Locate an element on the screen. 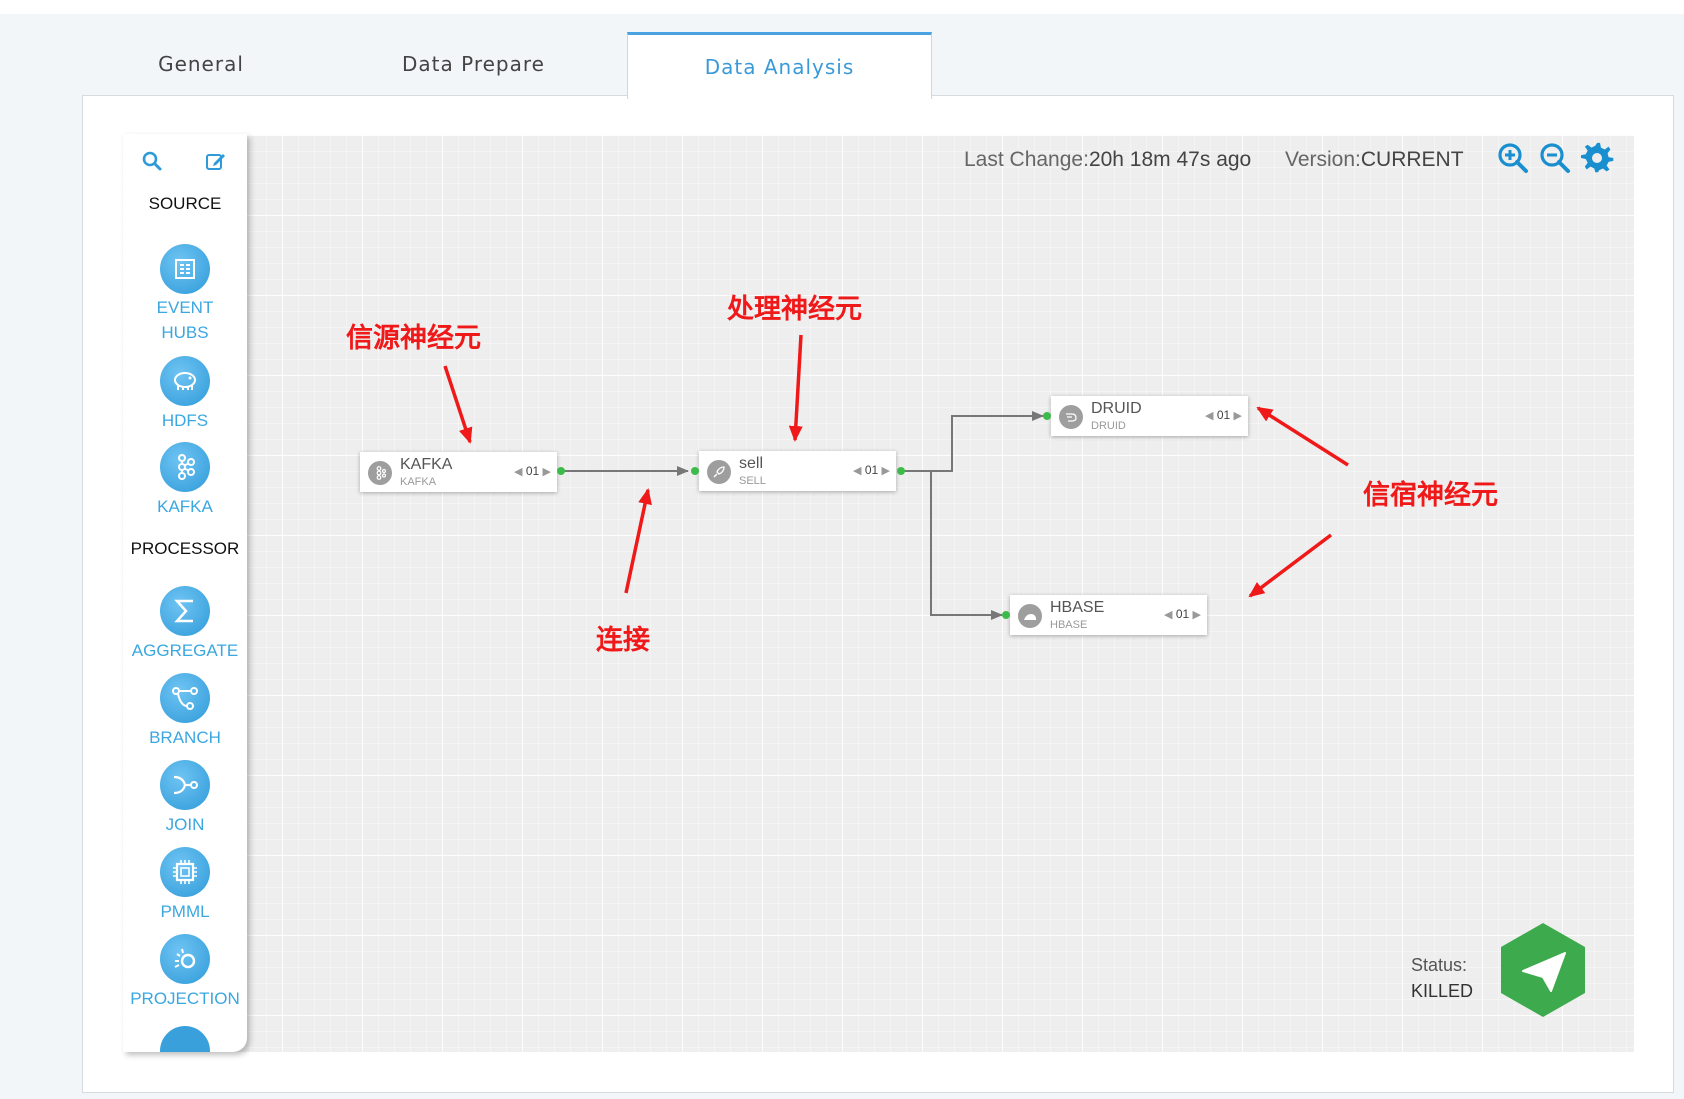 The image size is (1684, 1099). version-label: Version: is located at coordinates (1323, 159).